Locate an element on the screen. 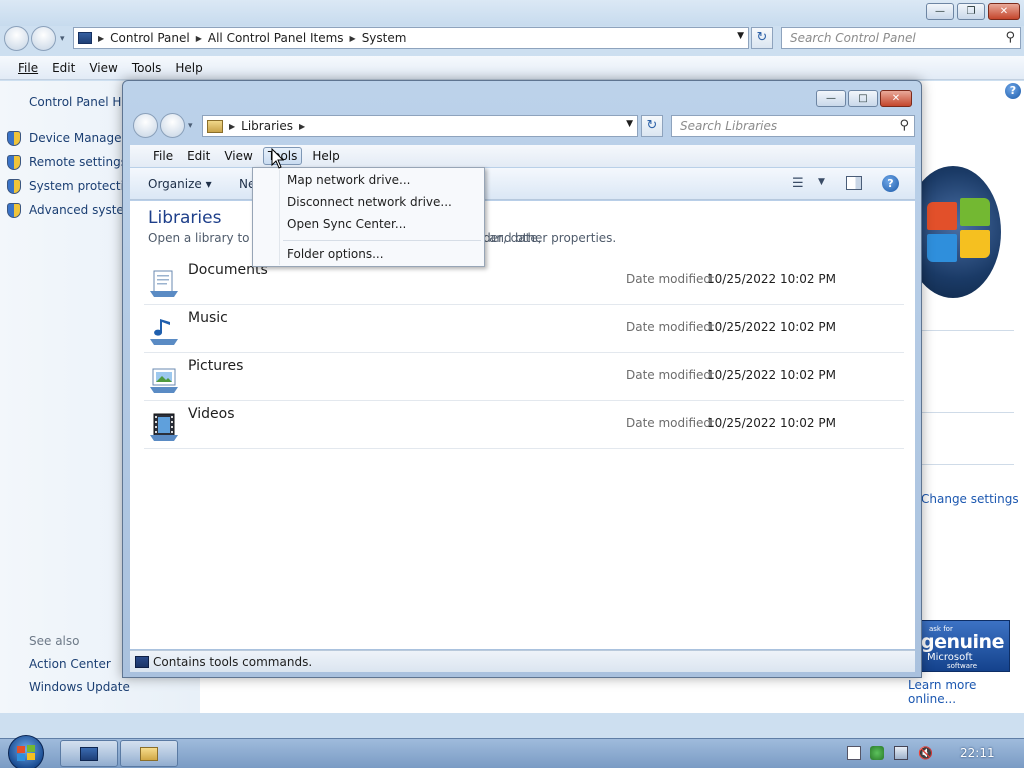  breadcrumb-libraries: Libraries is located at coordinates (267, 126).